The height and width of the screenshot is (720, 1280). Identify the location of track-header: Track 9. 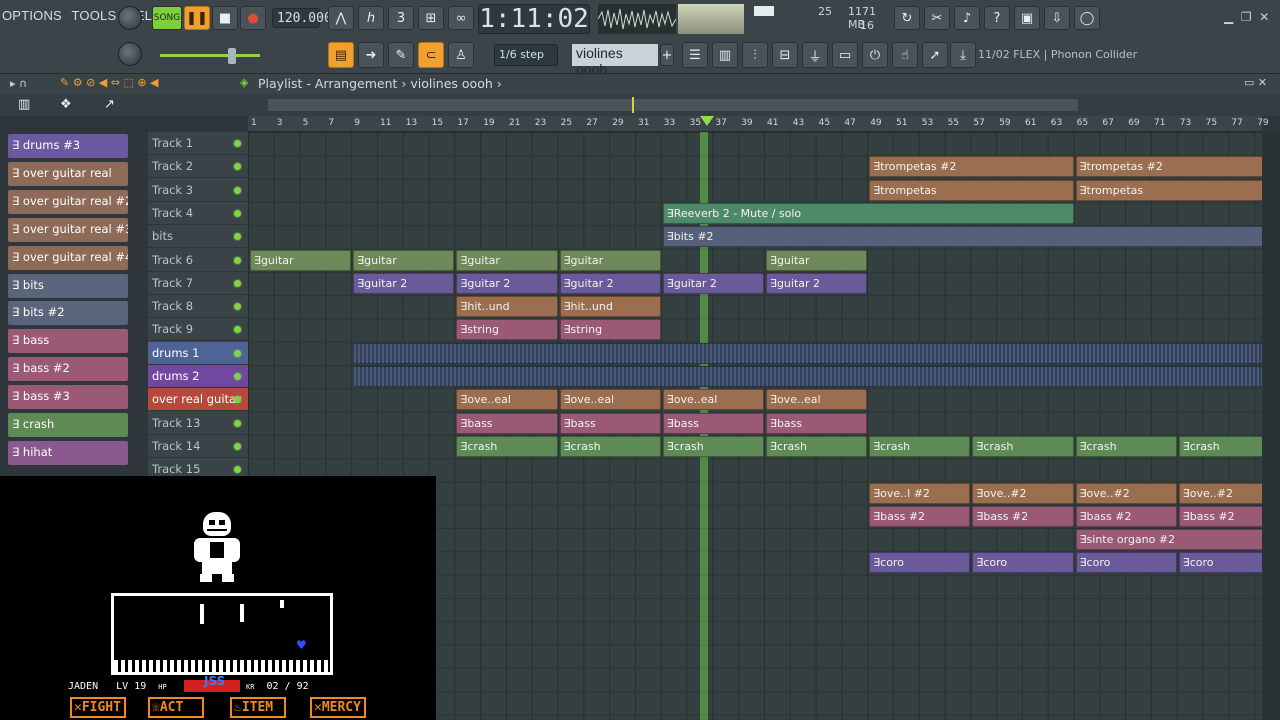
(198, 330).